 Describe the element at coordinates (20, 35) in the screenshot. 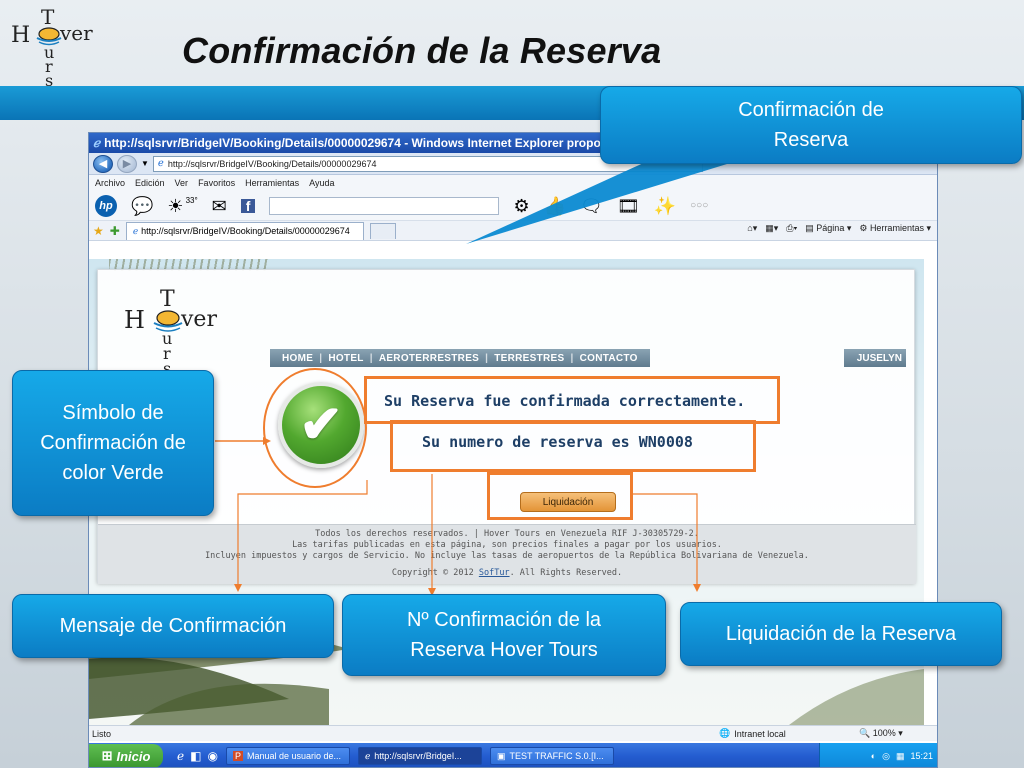

I see `logo-letter-h: H` at that location.